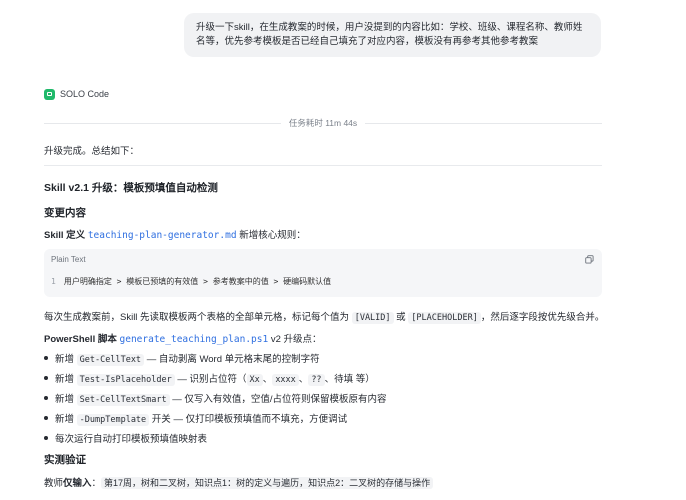 The height and width of the screenshot is (500, 686). Describe the element at coordinates (316, 380) in the screenshot. I see `inline-code: ??` at that location.